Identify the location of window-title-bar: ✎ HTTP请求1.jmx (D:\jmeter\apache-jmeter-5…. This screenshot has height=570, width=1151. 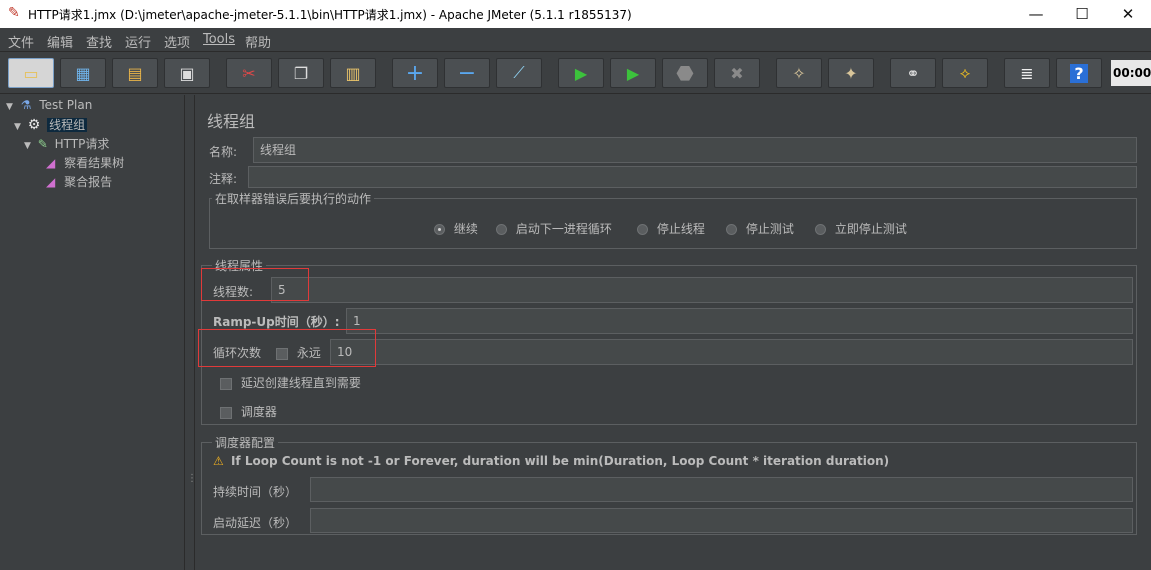
(575, 14).